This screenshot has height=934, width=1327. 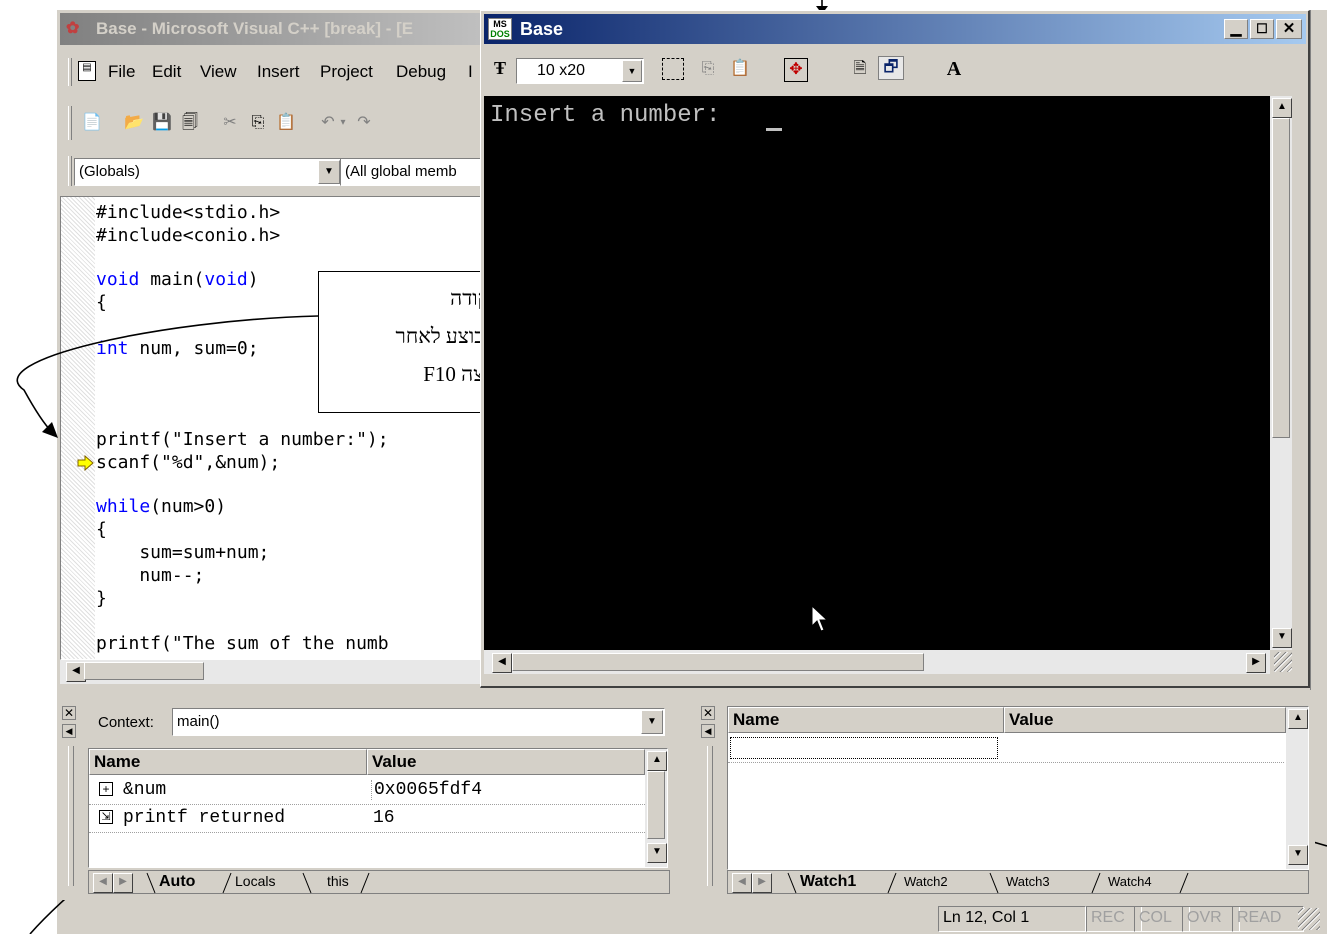 What do you see at coordinates (1262, 29) in the screenshot?
I see `maximize-button: ☐` at bounding box center [1262, 29].